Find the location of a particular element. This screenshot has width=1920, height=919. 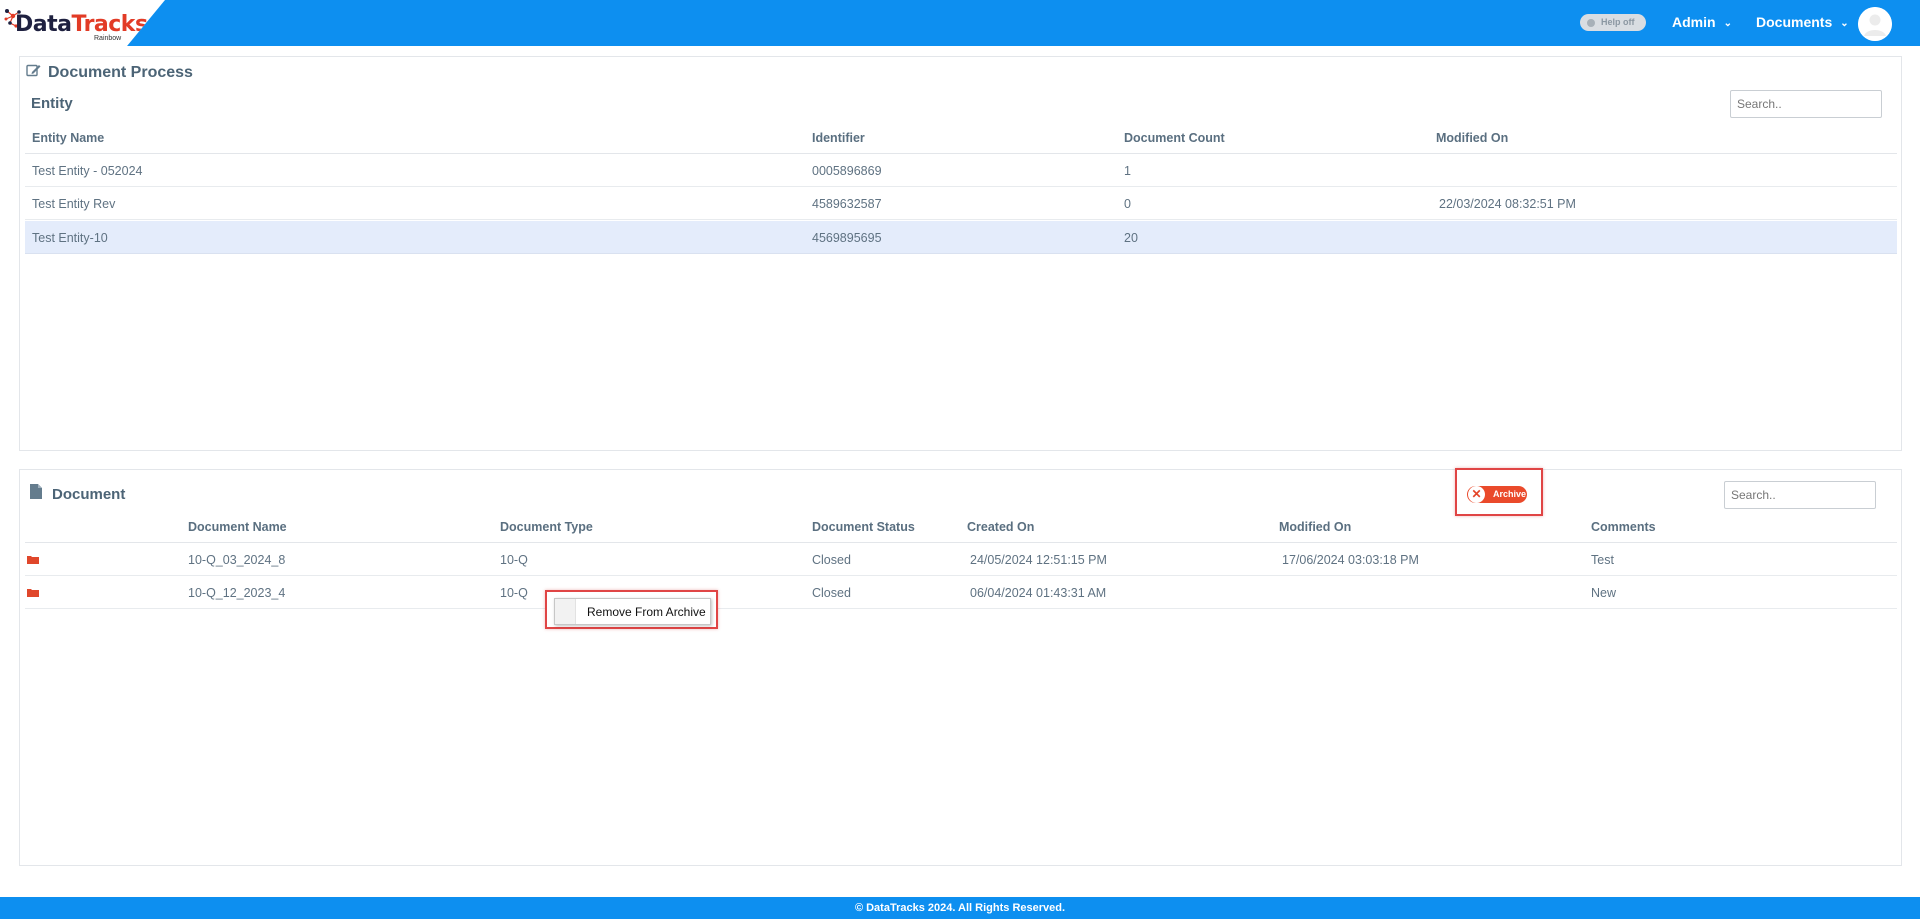

footer: © DataTracks 2024. All Rights Reserved. is located at coordinates (960, 908).